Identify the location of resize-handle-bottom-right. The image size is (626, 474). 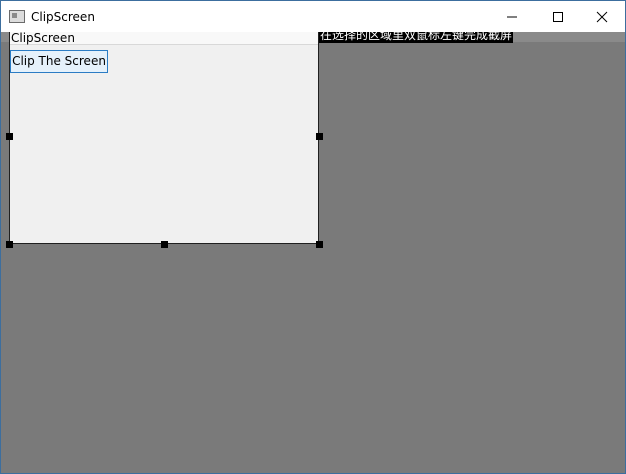
(319, 244).